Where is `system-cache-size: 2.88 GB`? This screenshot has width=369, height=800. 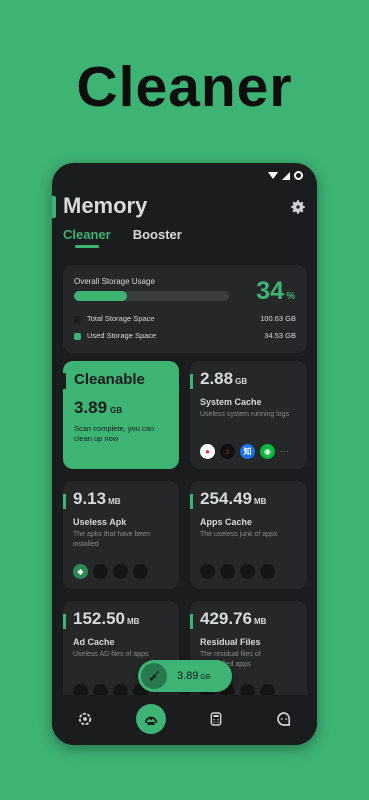
system-cache-size: 2.88 GB is located at coordinates (223, 379).